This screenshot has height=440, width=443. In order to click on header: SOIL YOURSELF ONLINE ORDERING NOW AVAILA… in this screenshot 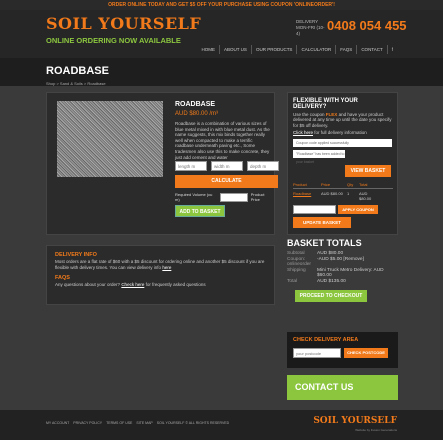, I will do `click(221, 34)`.